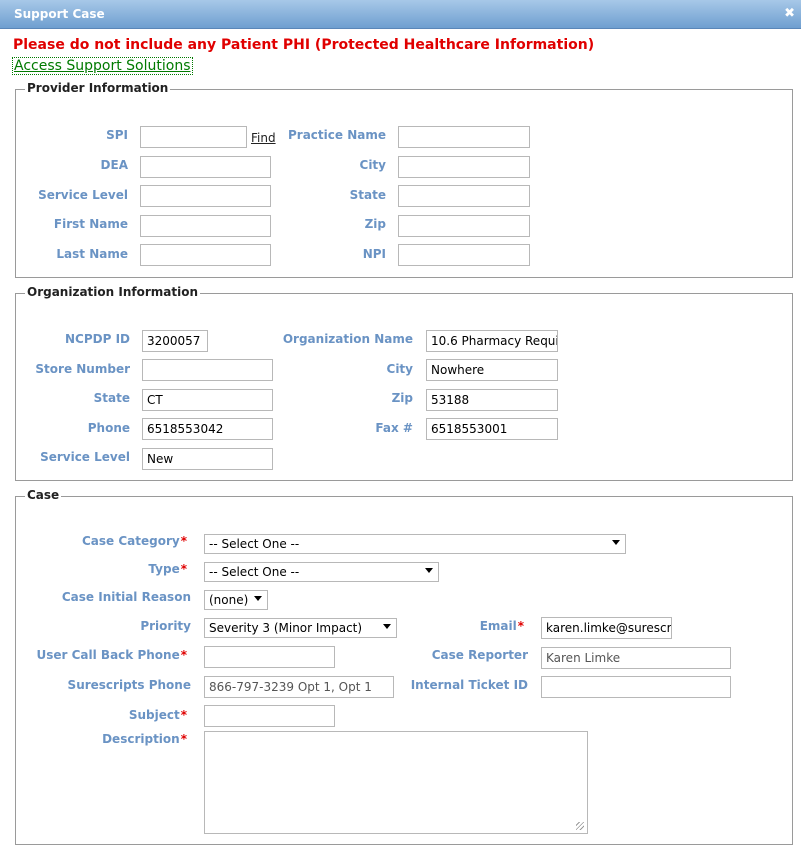  Describe the element at coordinates (43, 495) in the screenshot. I see `case-legend: Case` at that location.